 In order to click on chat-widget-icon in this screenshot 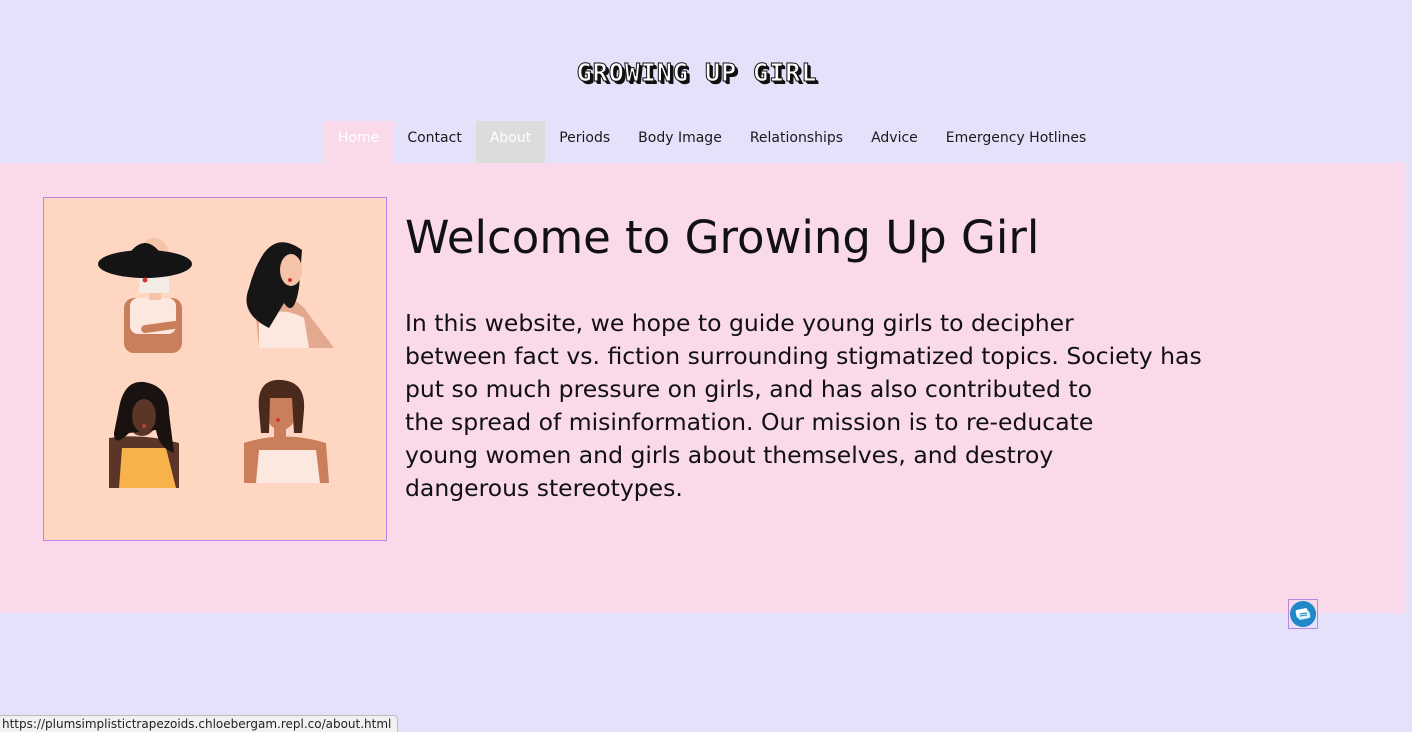, I will do `click(1303, 614)`.